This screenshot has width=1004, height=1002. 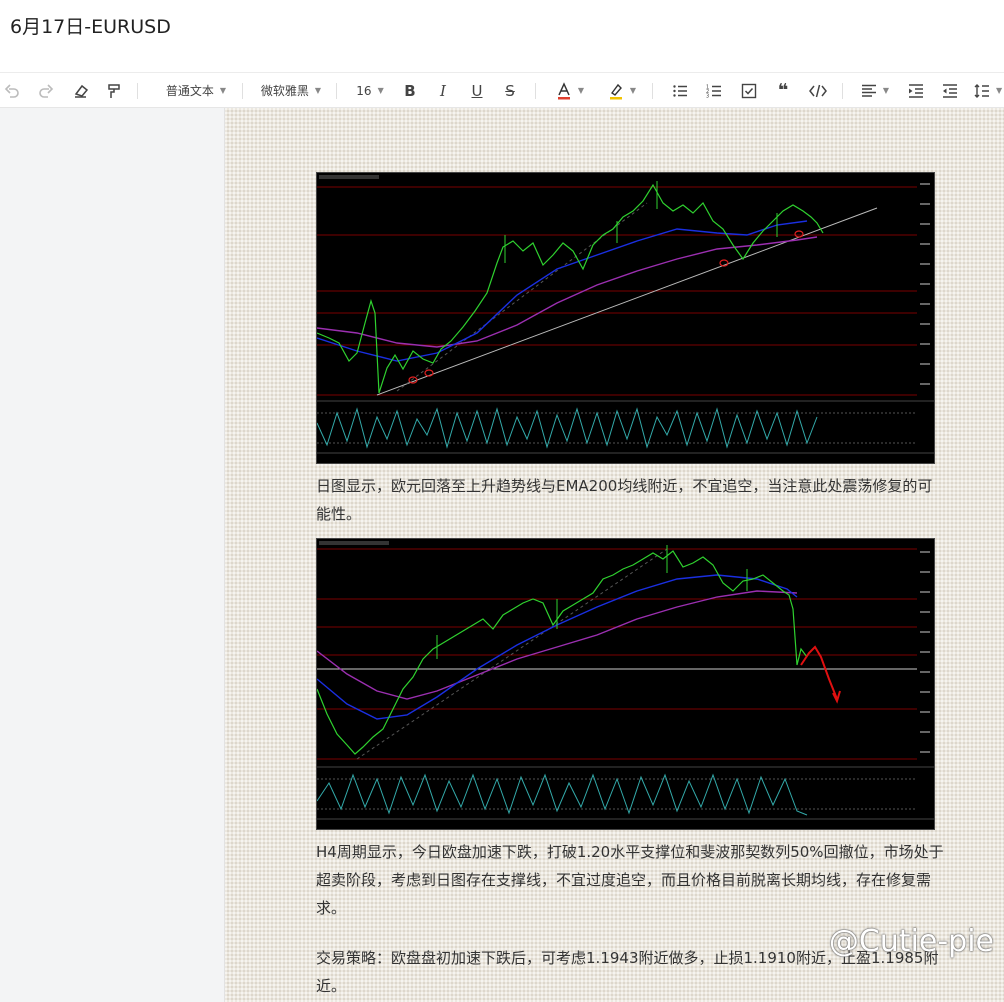 I want to click on font-family-value: 微软雅黑, so click(x=284, y=91).